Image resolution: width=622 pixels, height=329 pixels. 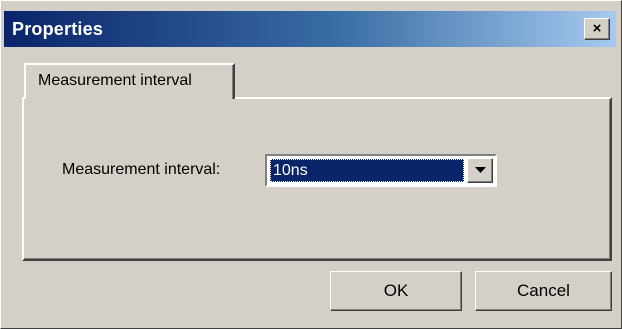 I want to click on measurement-interval-select: 10ns, so click(x=381, y=170).